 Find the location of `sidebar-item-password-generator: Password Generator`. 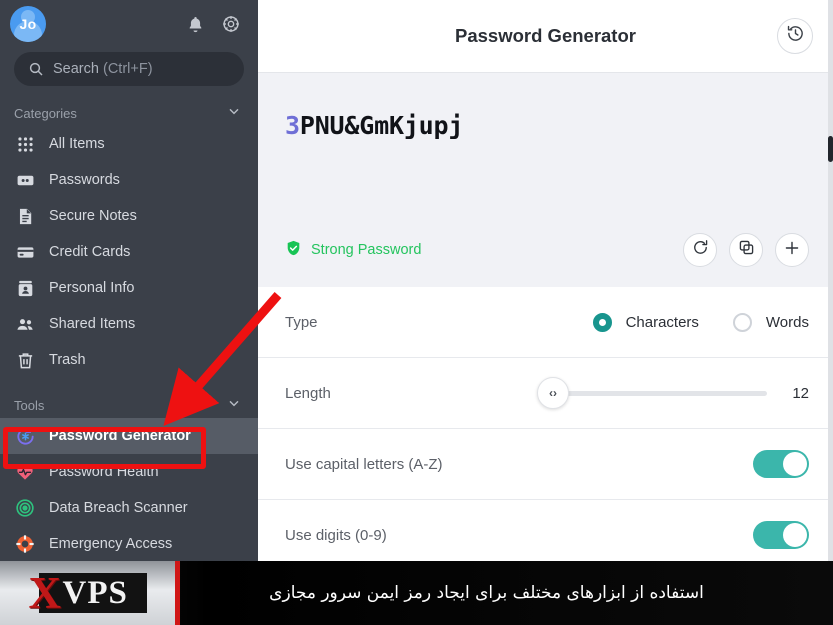

sidebar-item-password-generator: Password Generator is located at coordinates (129, 436).